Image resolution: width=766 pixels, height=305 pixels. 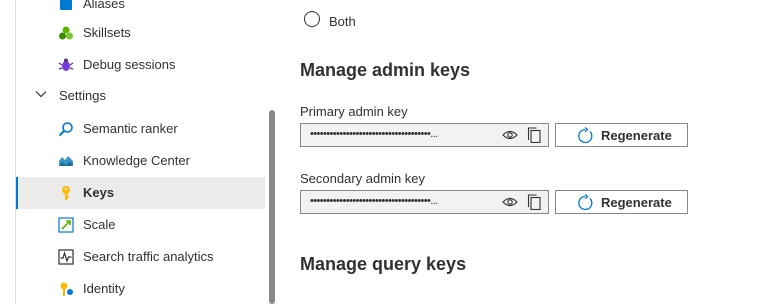 What do you see at coordinates (383, 264) in the screenshot?
I see `query-keys-title: Manage query keys` at bounding box center [383, 264].